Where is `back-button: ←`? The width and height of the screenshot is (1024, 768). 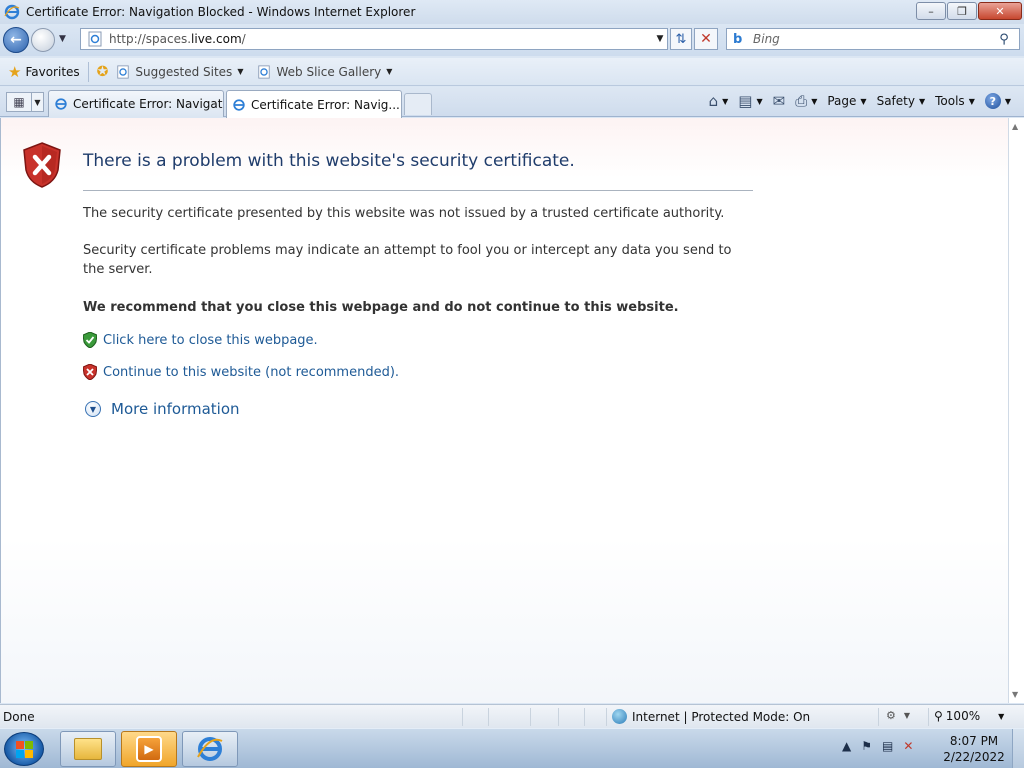 back-button: ← is located at coordinates (16, 40).